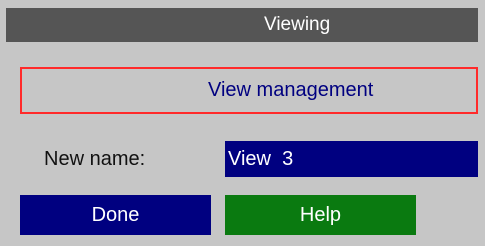  Describe the element at coordinates (115, 215) in the screenshot. I see `done-button: Done` at that location.